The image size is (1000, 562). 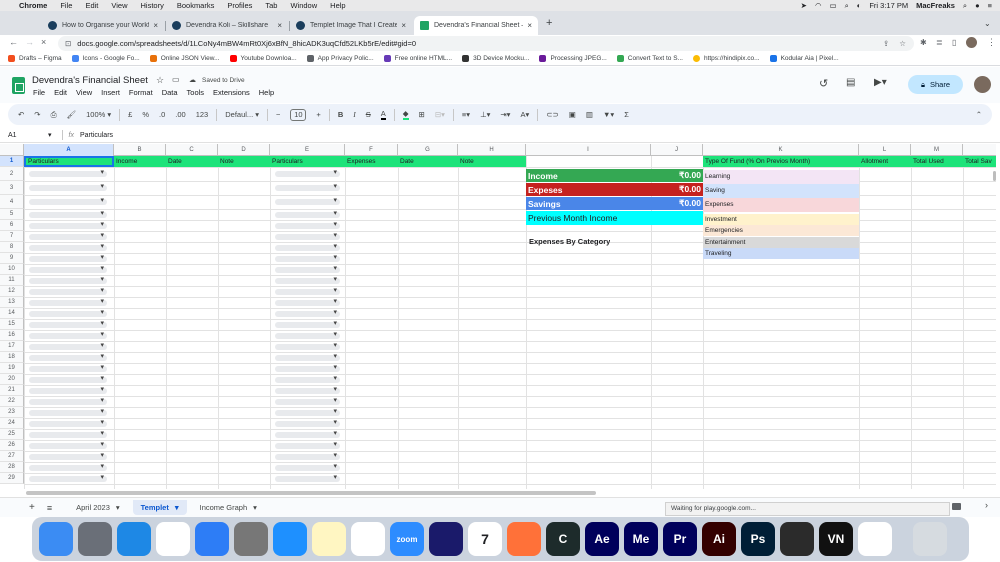 What do you see at coordinates (12, 188) in the screenshot?
I see `row-header: 3` at bounding box center [12, 188].